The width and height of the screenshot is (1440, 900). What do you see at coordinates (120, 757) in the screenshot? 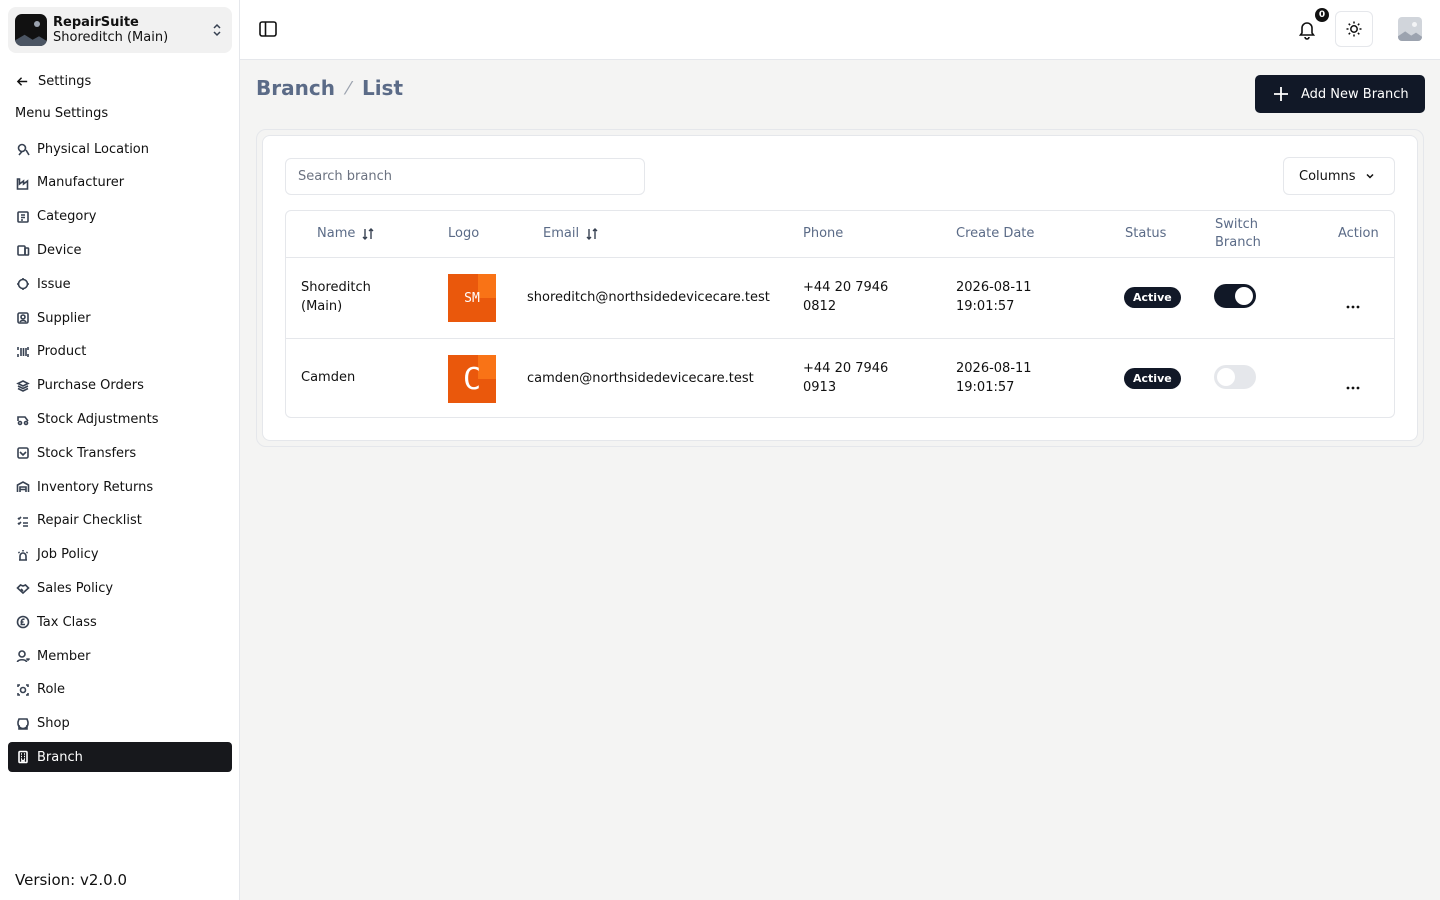
I see `sidebar-item-branch: Branch` at bounding box center [120, 757].